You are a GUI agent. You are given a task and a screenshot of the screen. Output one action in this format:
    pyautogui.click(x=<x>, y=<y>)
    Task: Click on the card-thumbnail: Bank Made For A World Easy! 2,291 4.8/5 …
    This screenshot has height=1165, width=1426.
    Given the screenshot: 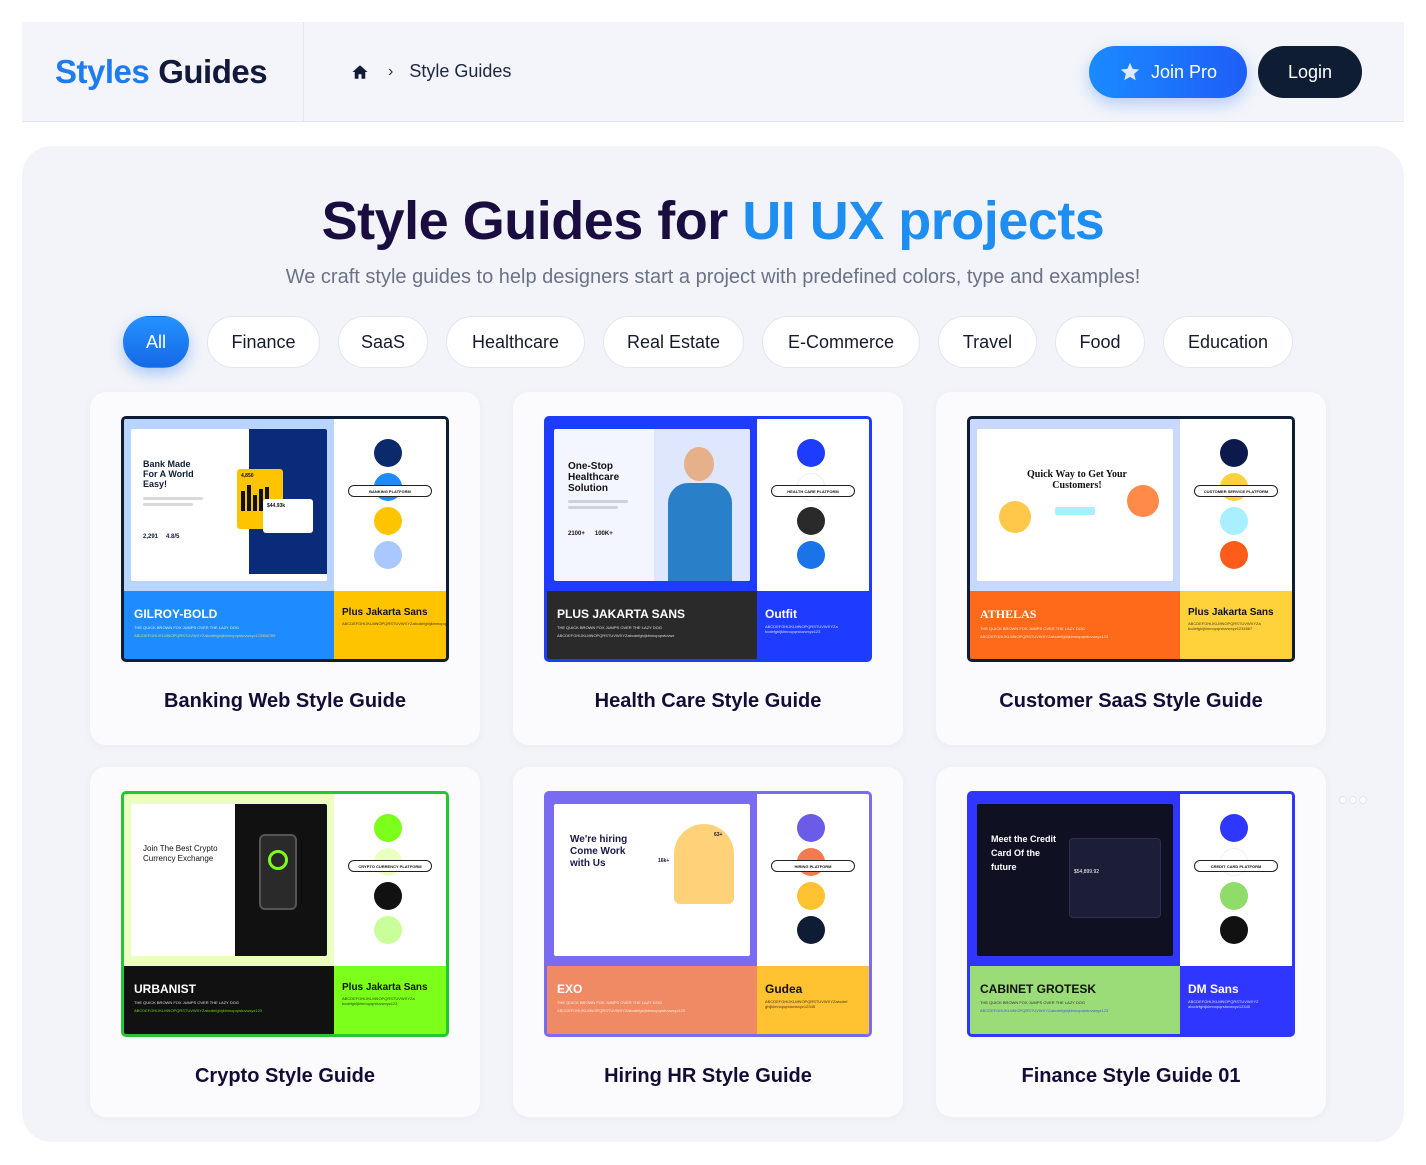 What is the action you would take?
    pyautogui.click(x=285, y=539)
    